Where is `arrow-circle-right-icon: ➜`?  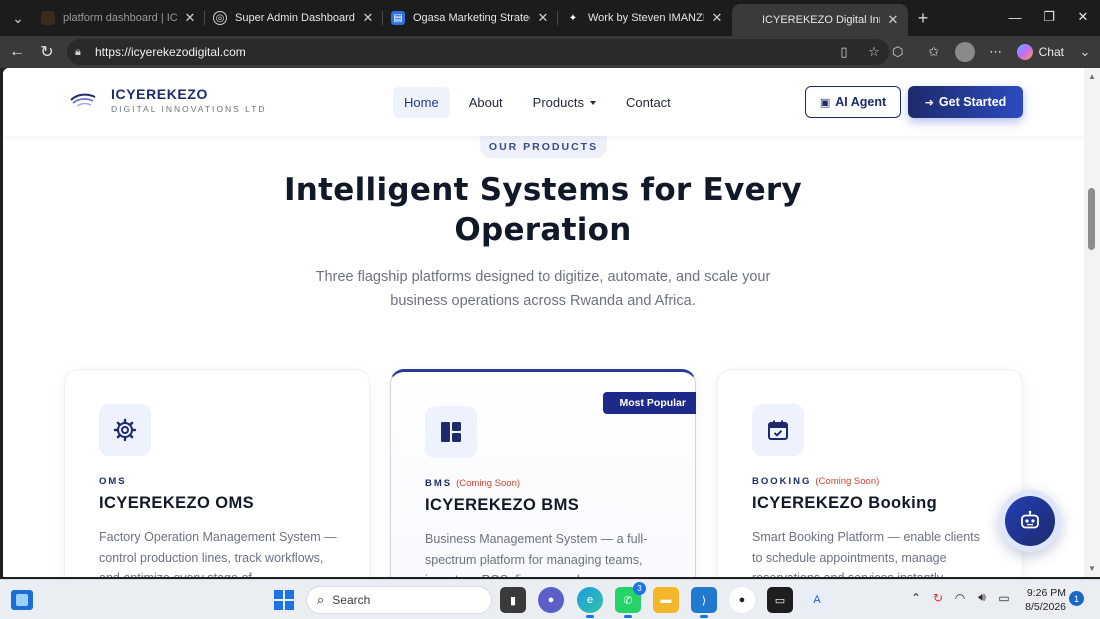
arrow-circle-right-icon: ➜ is located at coordinates (929, 102).